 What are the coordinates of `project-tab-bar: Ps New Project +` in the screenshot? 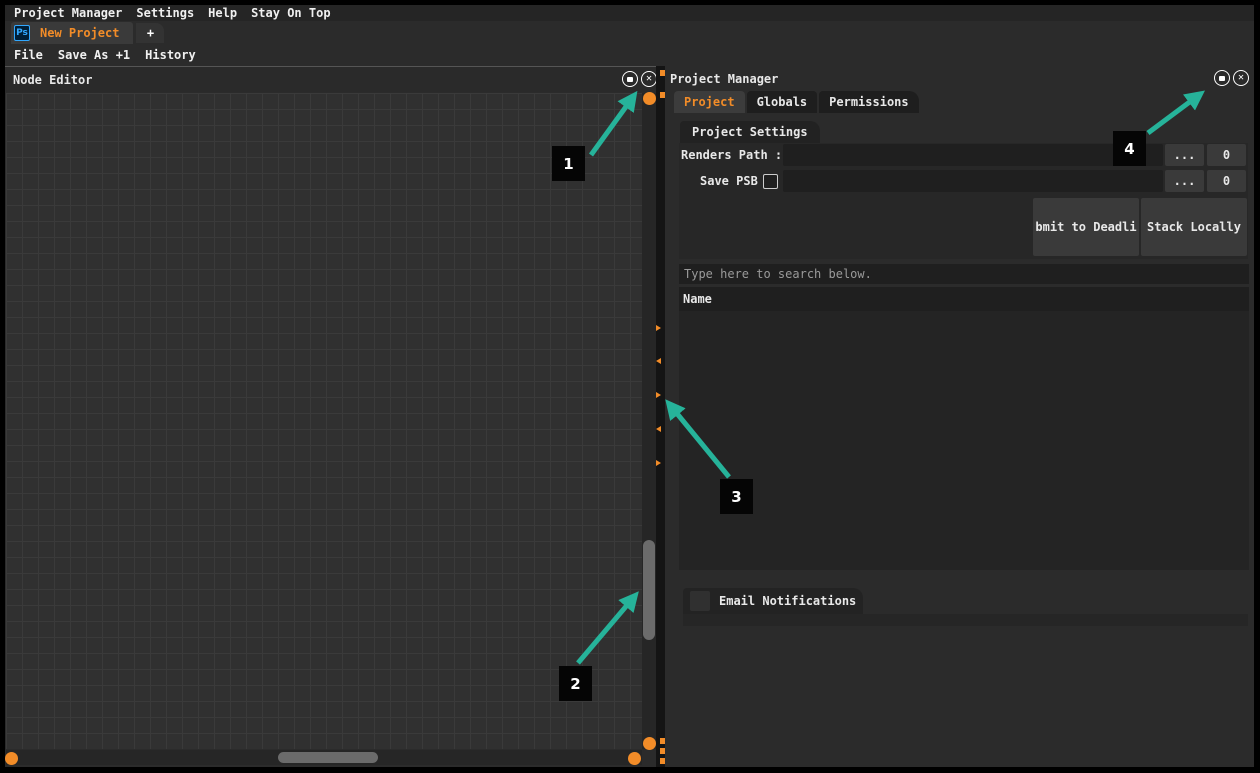 It's located at (629, 33).